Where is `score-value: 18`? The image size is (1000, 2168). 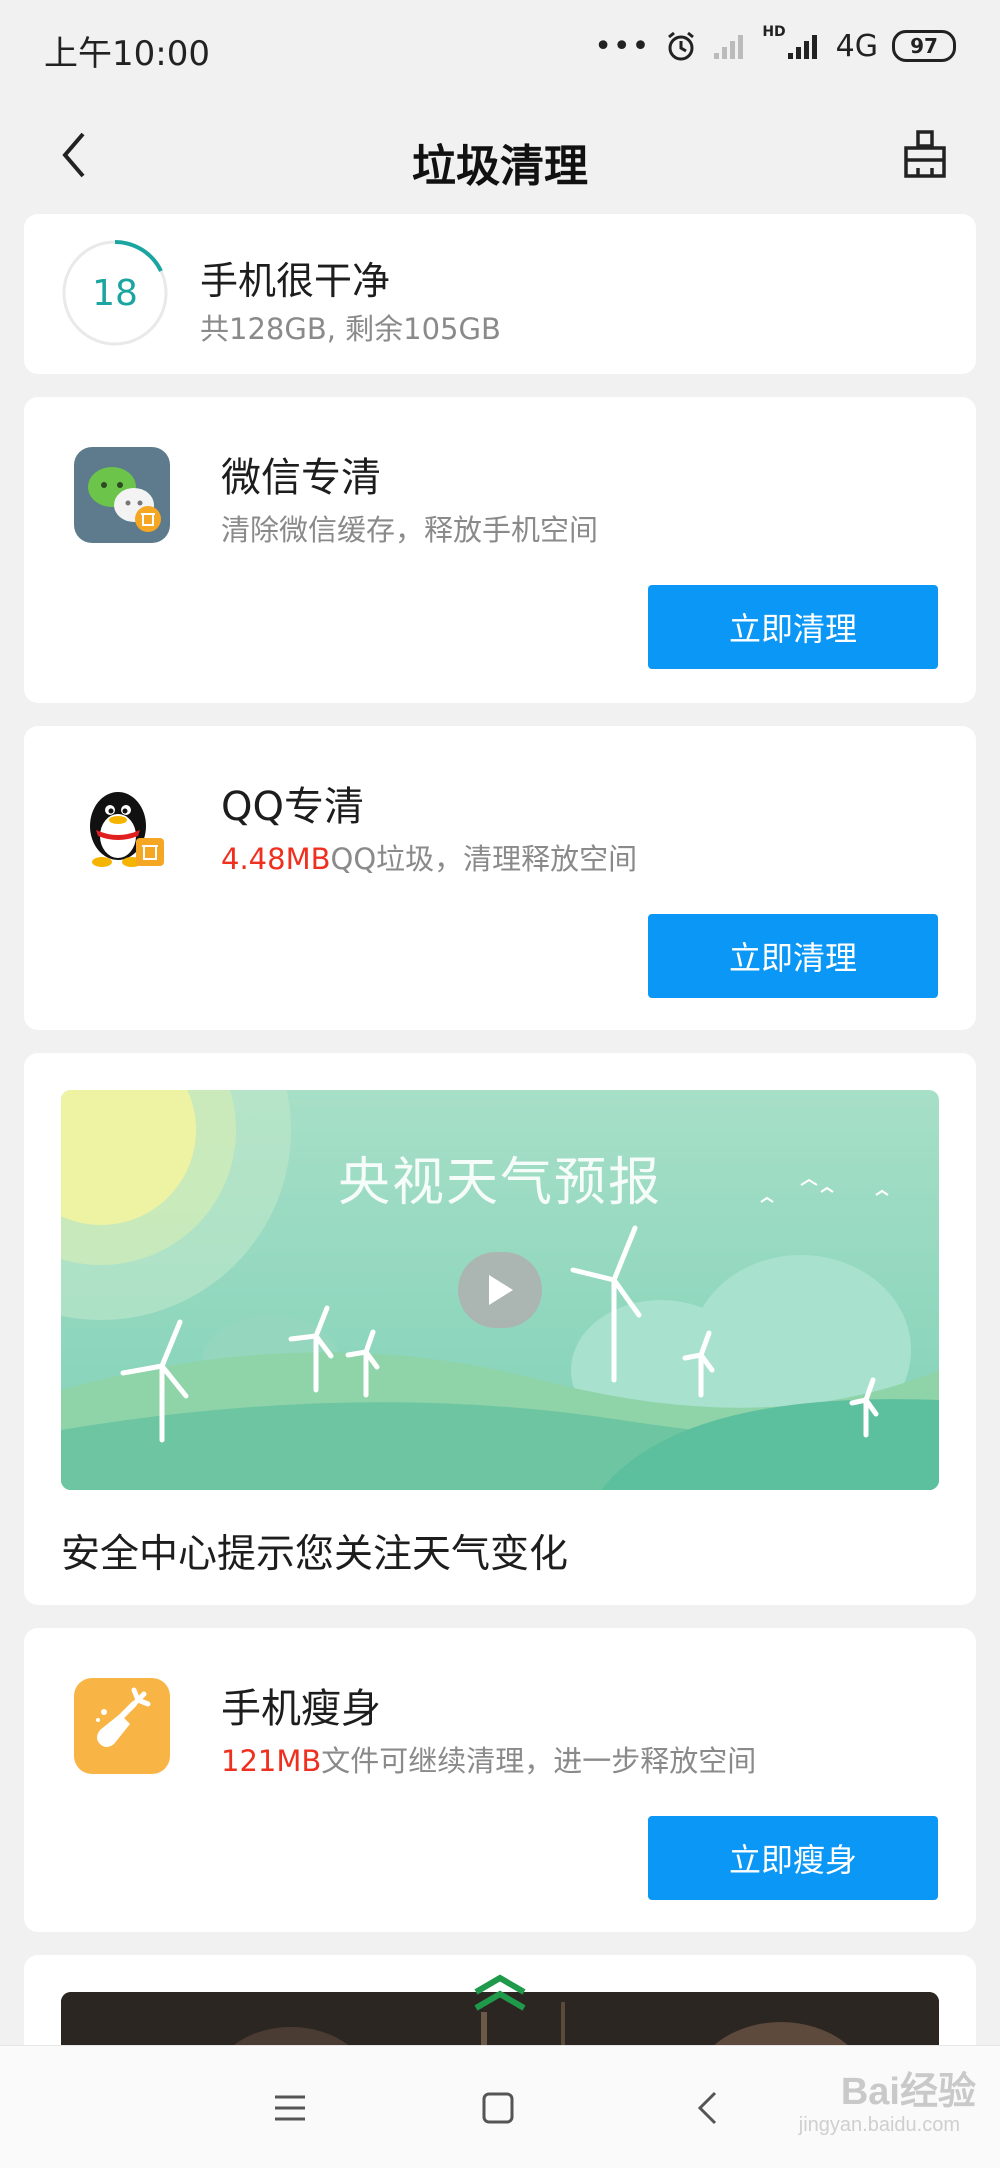
score-value: 18 is located at coordinates (115, 293).